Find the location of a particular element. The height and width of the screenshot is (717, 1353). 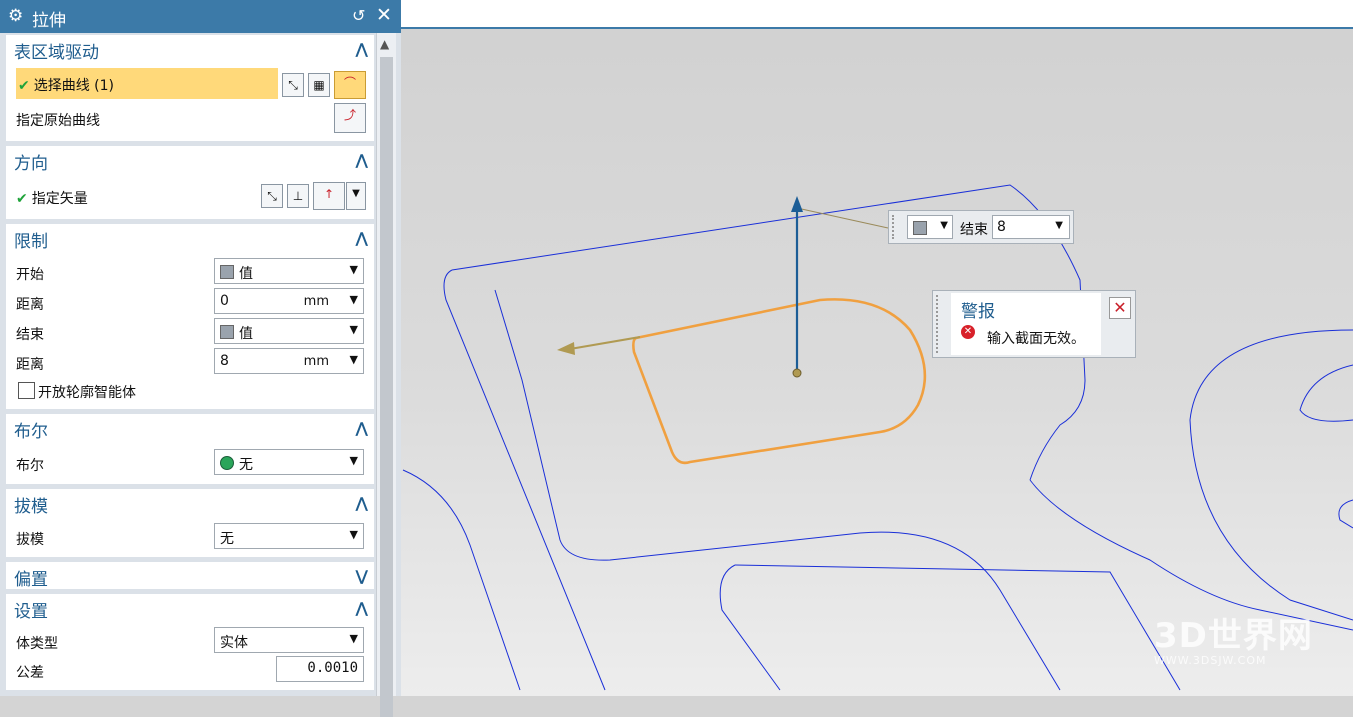

start-handle-line is located at coordinates (605, 343).